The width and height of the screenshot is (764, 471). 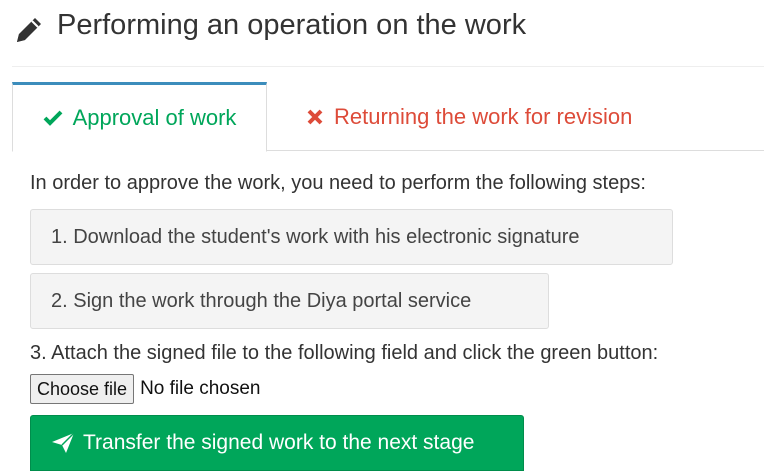 I want to click on close-icon, so click(x=315, y=116).